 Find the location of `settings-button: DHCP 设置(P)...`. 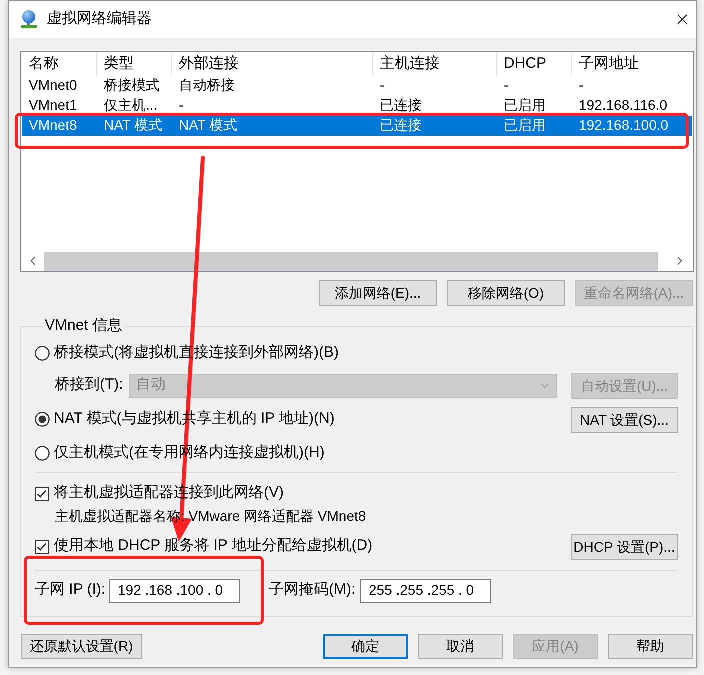

settings-button: DHCP 设置(P)... is located at coordinates (624, 547).